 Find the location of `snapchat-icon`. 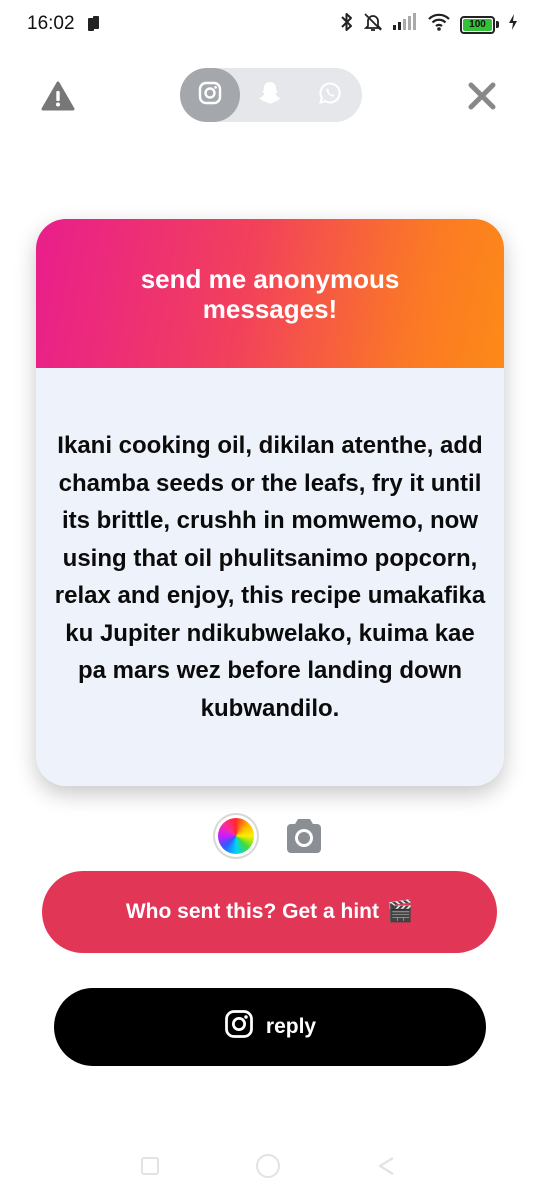

snapchat-icon is located at coordinates (270, 95).